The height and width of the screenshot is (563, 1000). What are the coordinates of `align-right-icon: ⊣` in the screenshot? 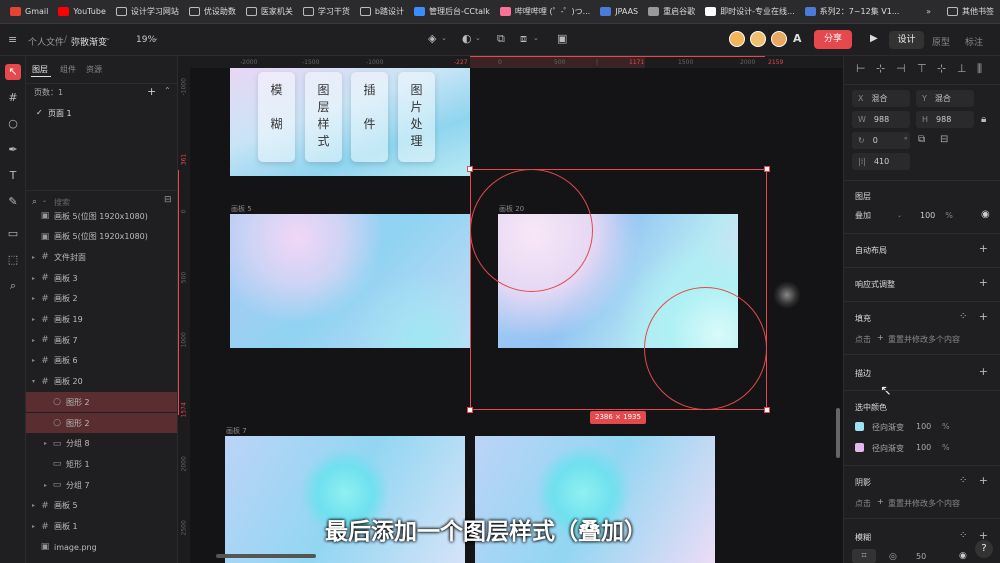 It's located at (901, 68).